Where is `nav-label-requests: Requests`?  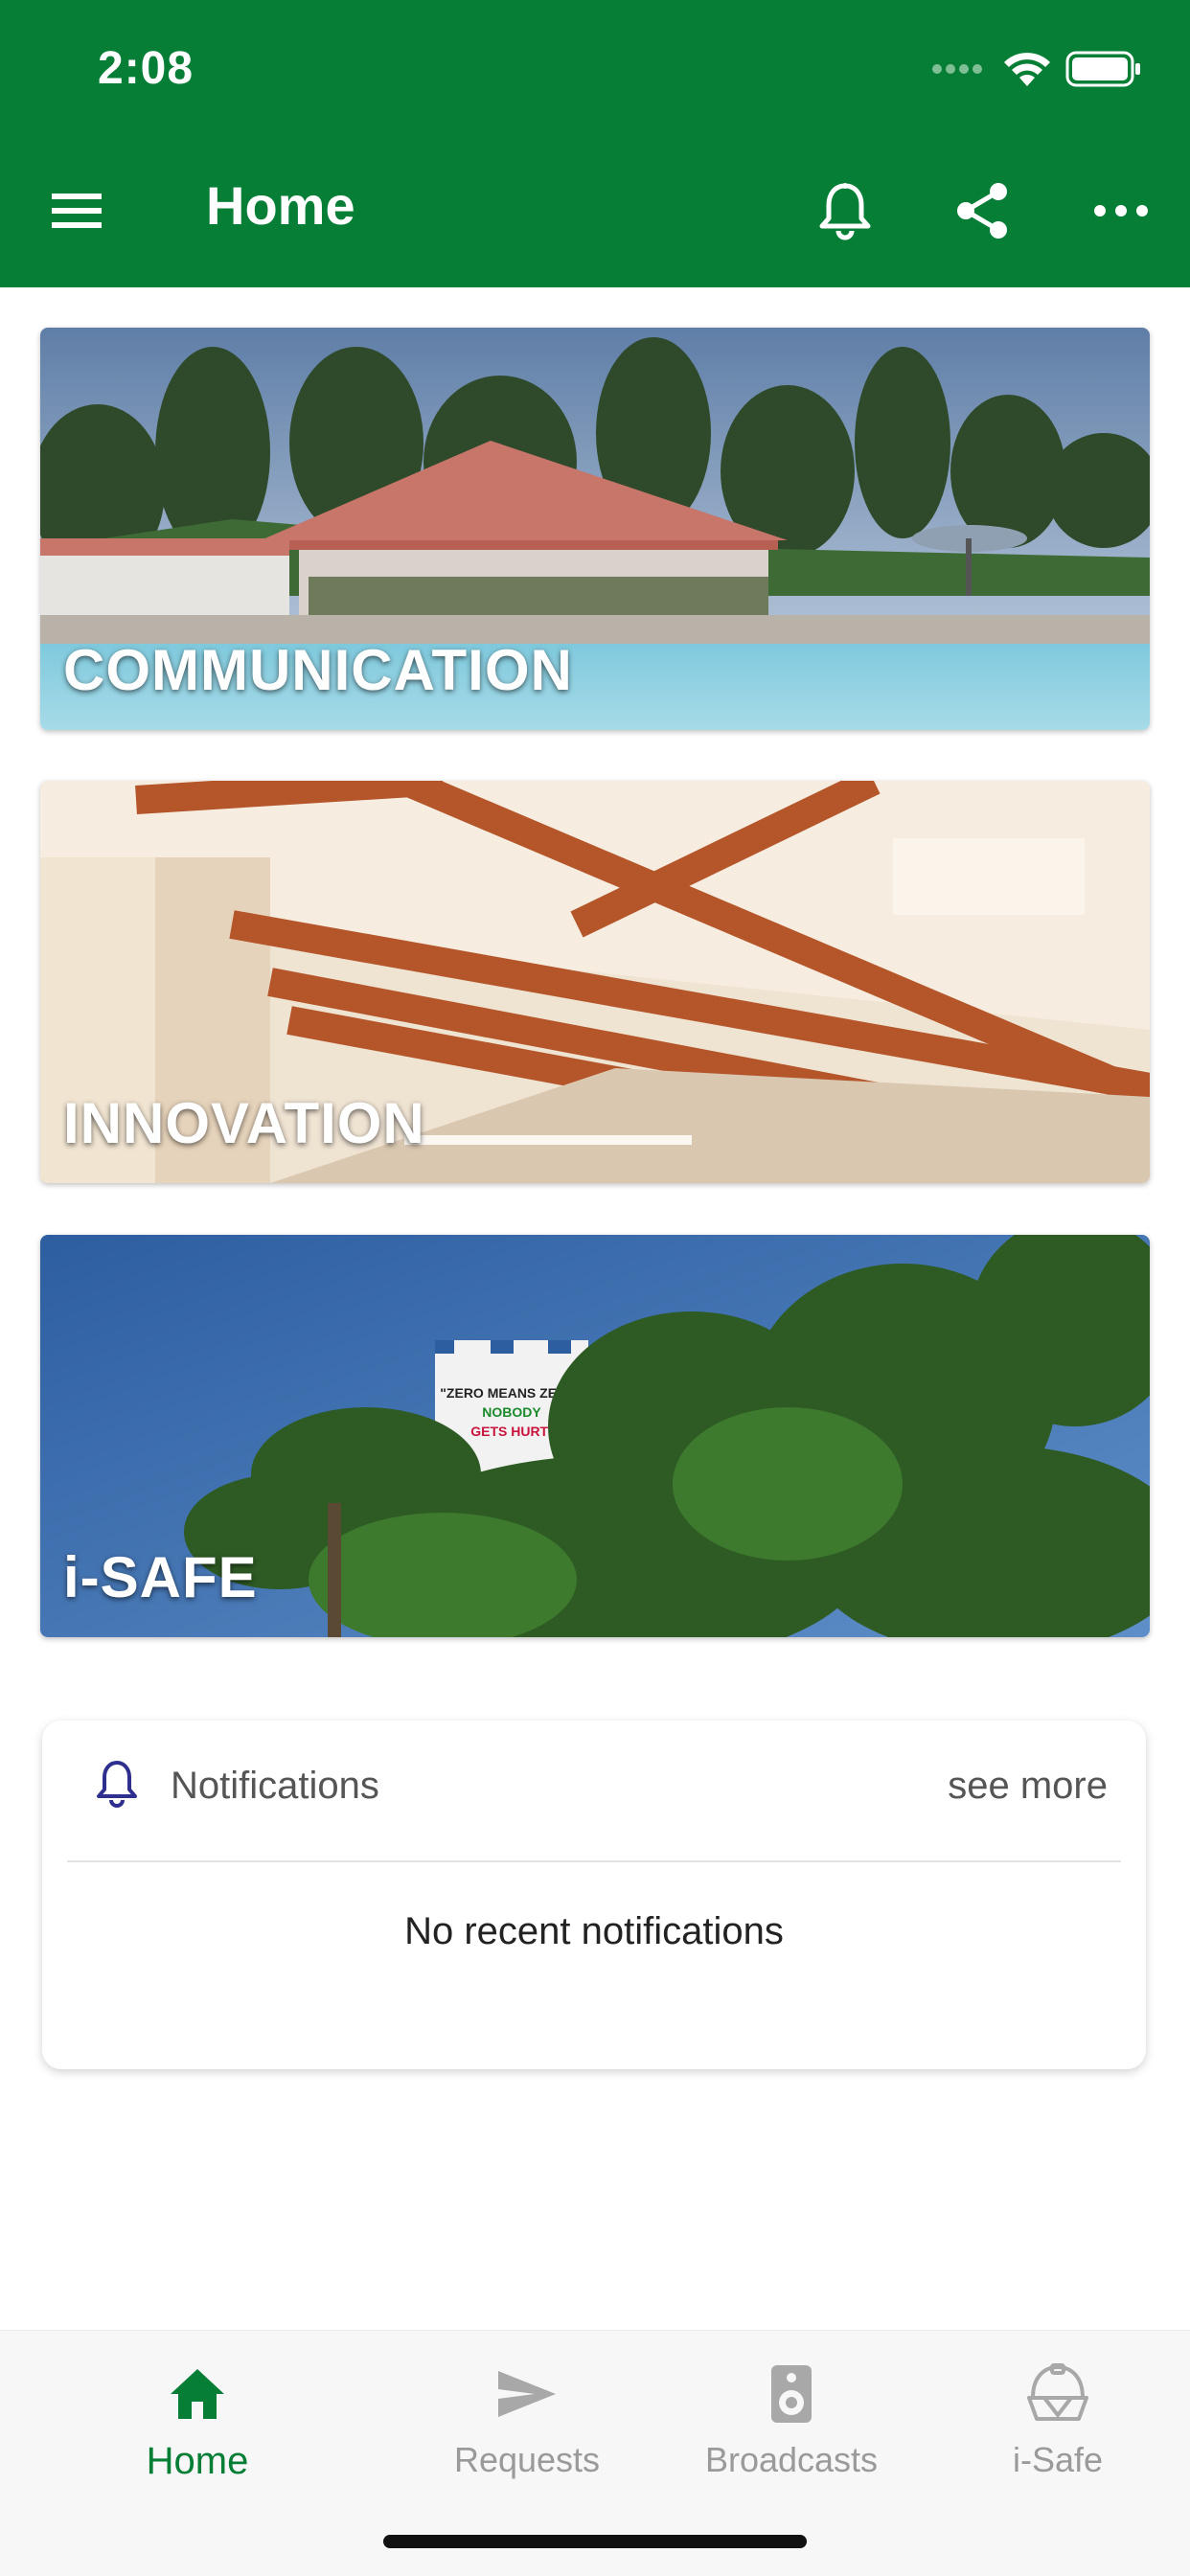
nav-label-requests: Requests is located at coordinates (527, 2459).